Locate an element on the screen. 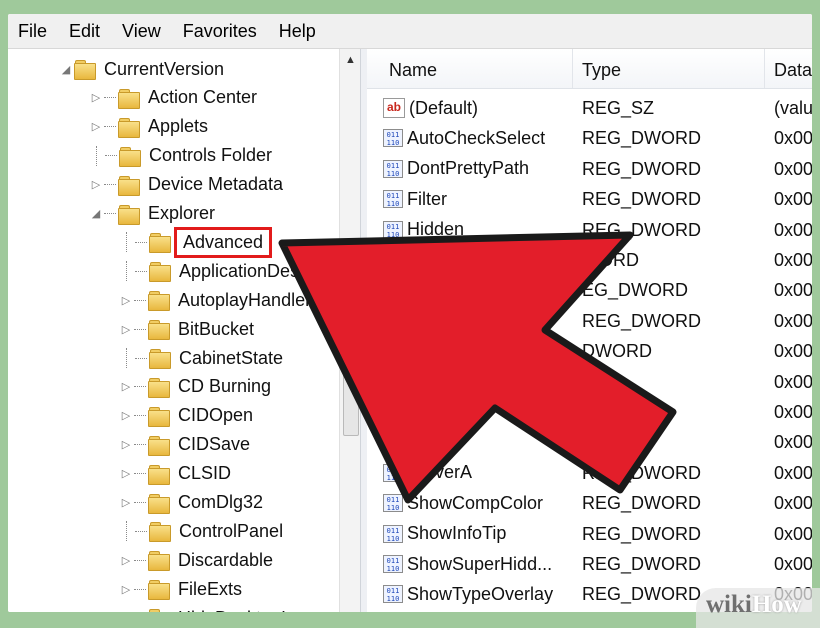 The image size is (820, 628). menu-file: File is located at coordinates (33, 31).